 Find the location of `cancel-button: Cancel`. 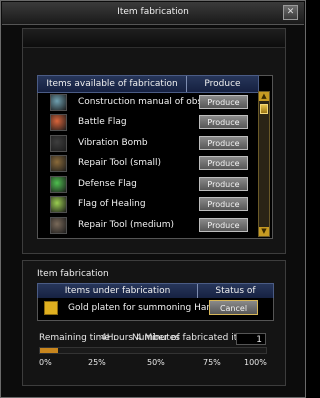

cancel-button: Cancel is located at coordinates (233, 307).